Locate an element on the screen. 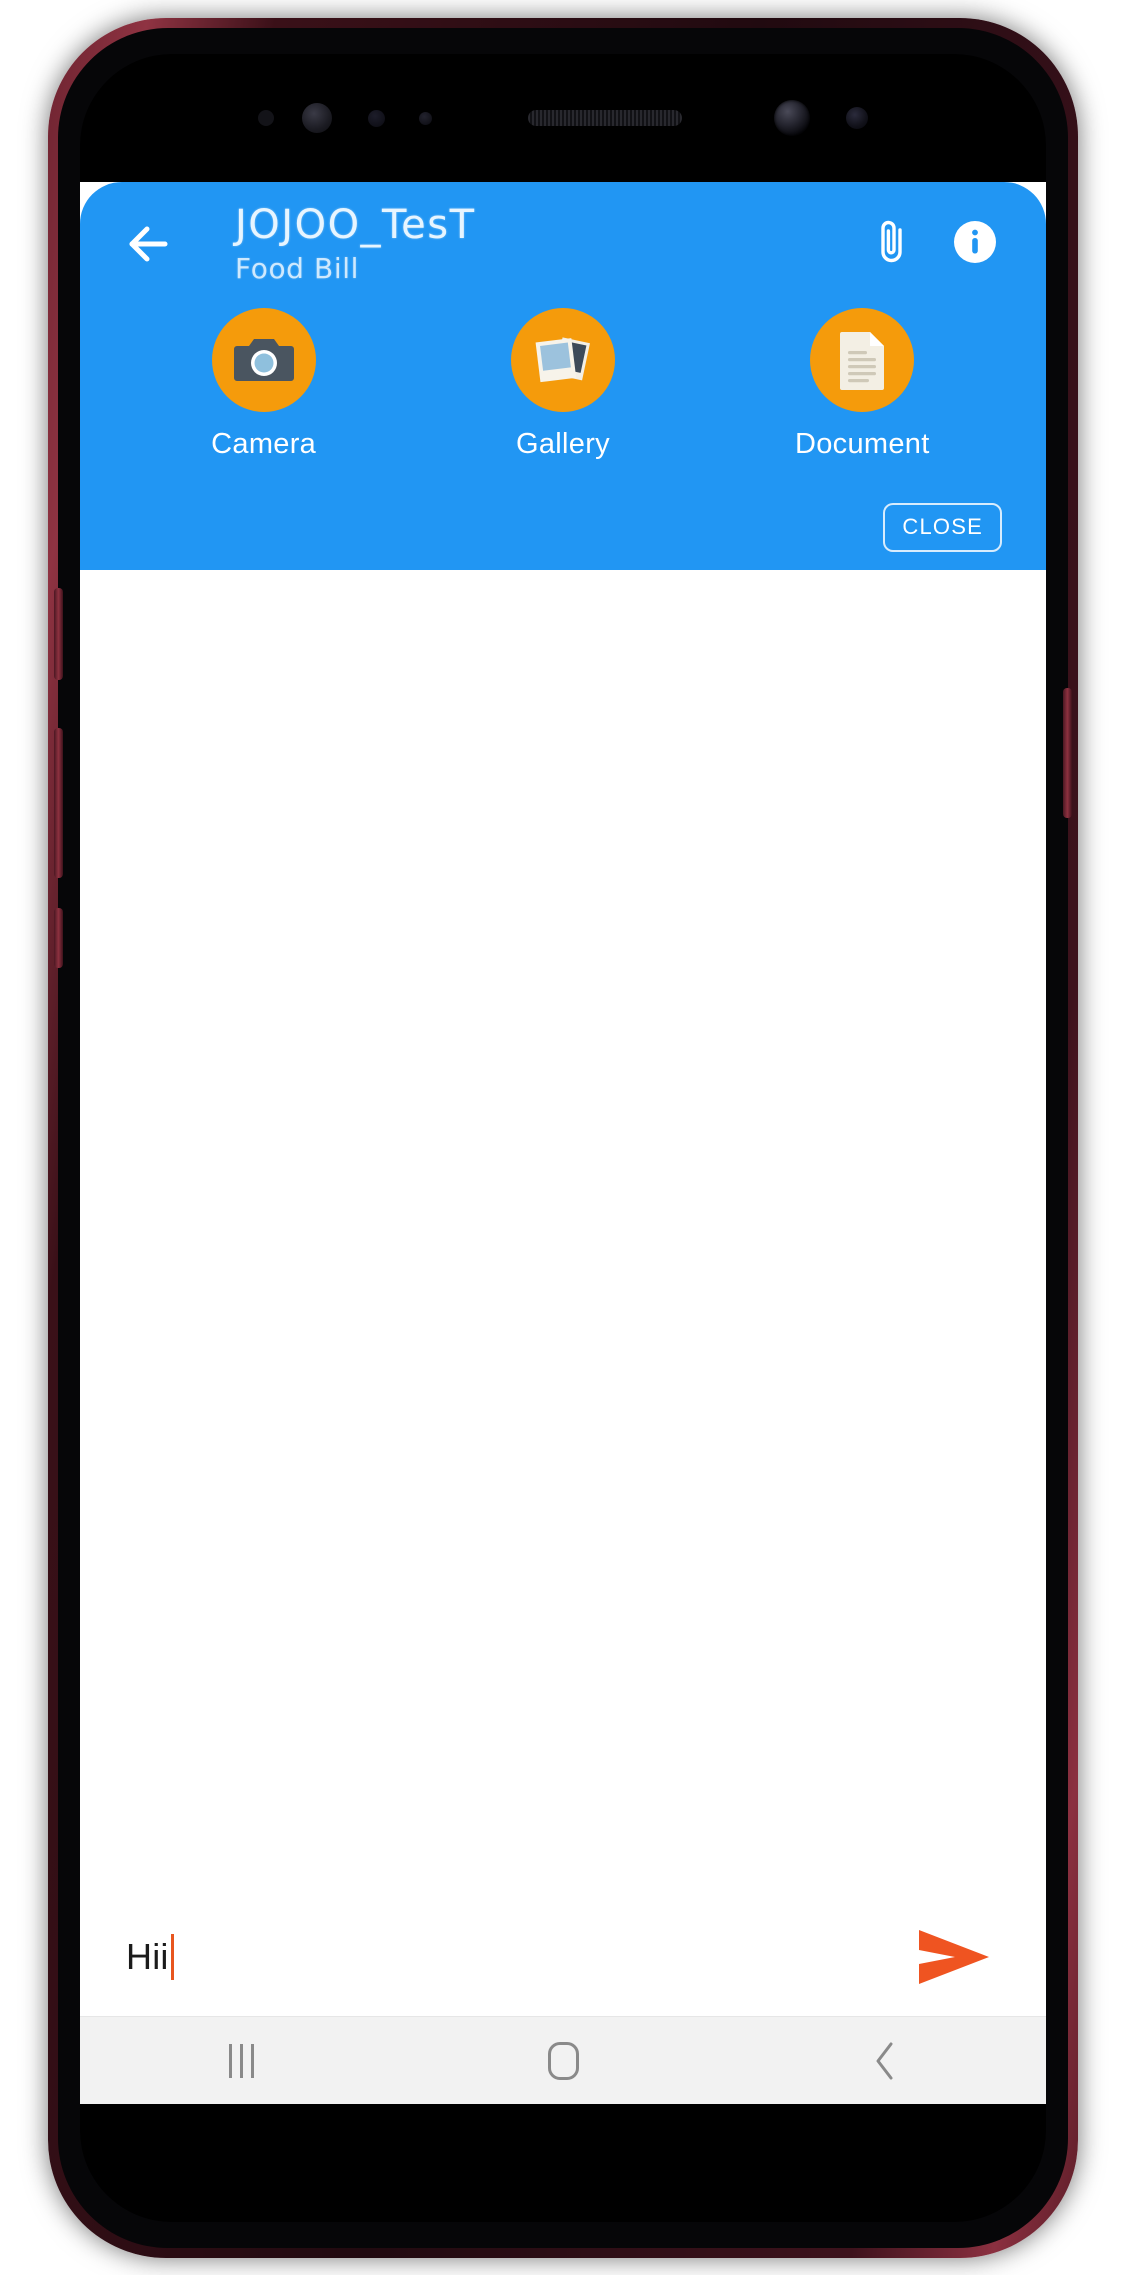  message-composer: Hii is located at coordinates (563, 1957).